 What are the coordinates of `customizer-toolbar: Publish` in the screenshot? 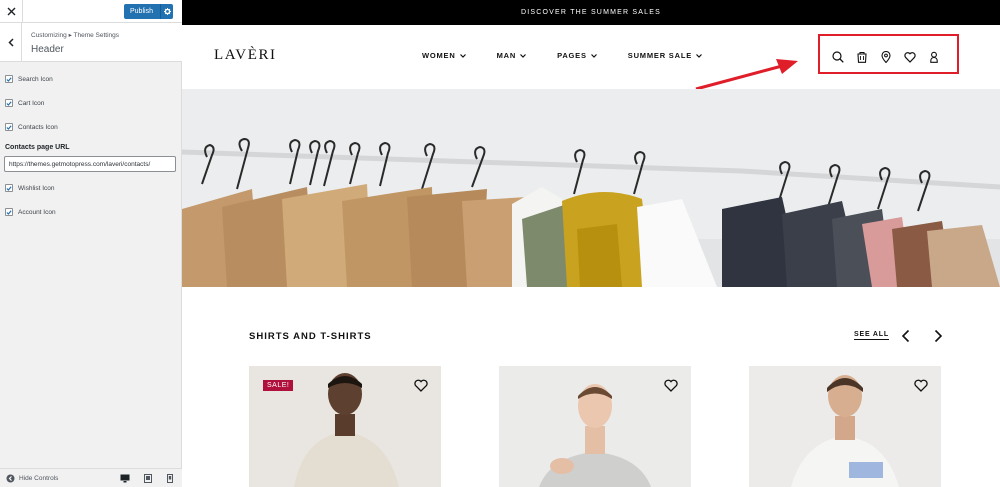 It's located at (91, 11).